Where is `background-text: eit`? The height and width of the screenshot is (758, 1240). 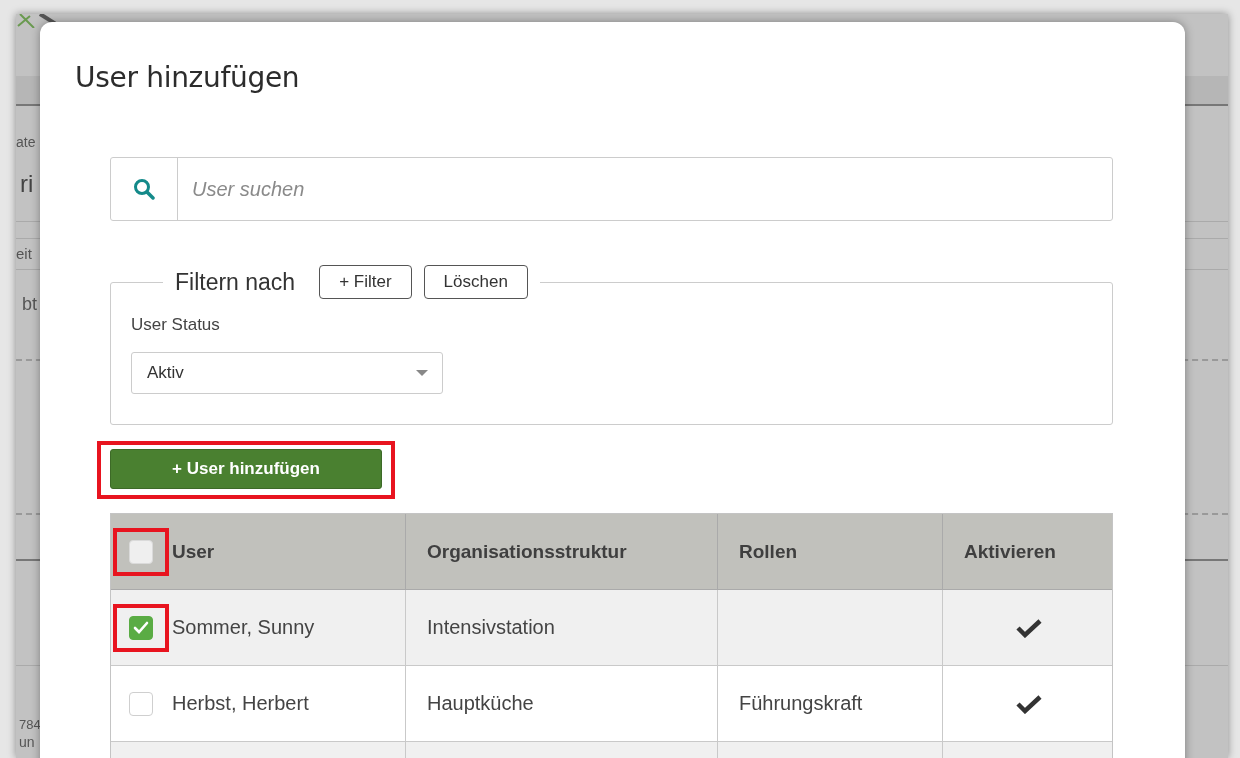
background-text: eit is located at coordinates (24, 253).